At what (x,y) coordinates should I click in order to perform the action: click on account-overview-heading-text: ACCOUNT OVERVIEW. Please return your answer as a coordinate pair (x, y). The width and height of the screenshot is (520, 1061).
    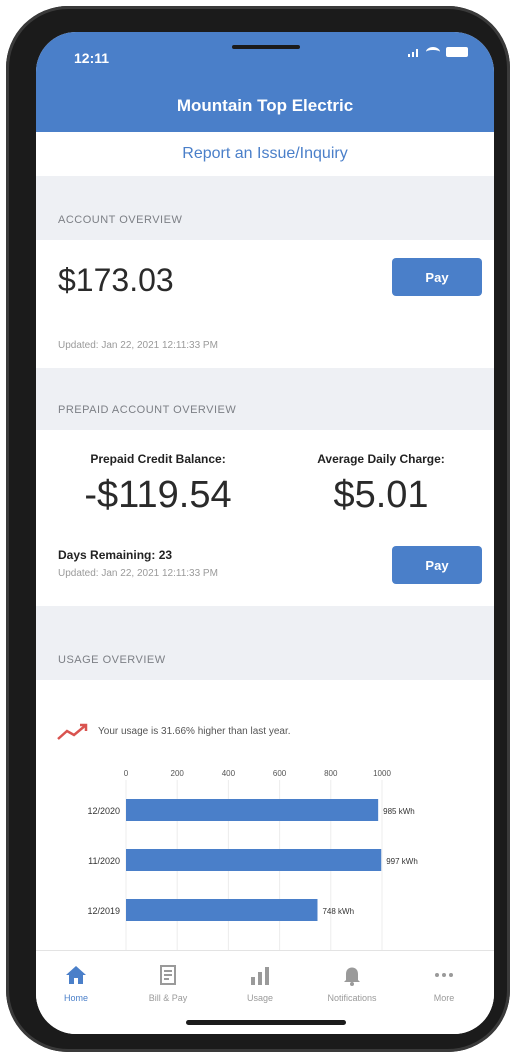
    Looking at the image, I should click on (120, 220).